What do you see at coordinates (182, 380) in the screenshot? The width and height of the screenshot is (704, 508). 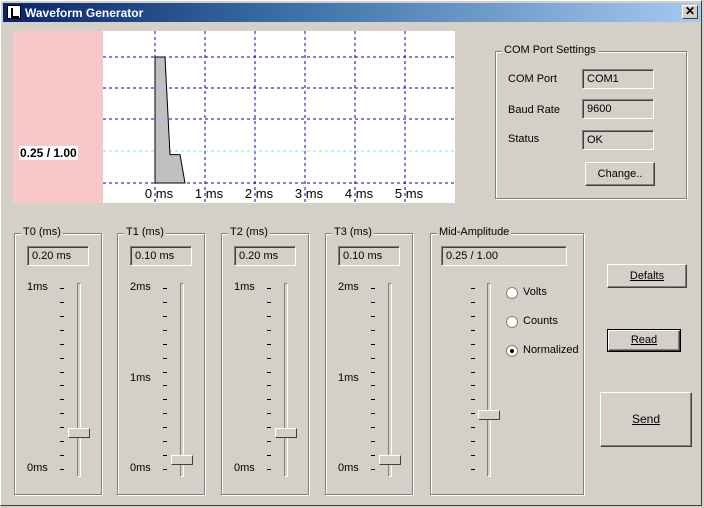 I see `slider-t1-track` at bounding box center [182, 380].